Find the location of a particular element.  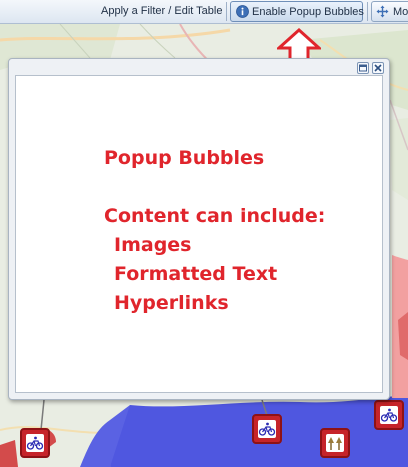

popup-close-button is located at coordinates (378, 68).